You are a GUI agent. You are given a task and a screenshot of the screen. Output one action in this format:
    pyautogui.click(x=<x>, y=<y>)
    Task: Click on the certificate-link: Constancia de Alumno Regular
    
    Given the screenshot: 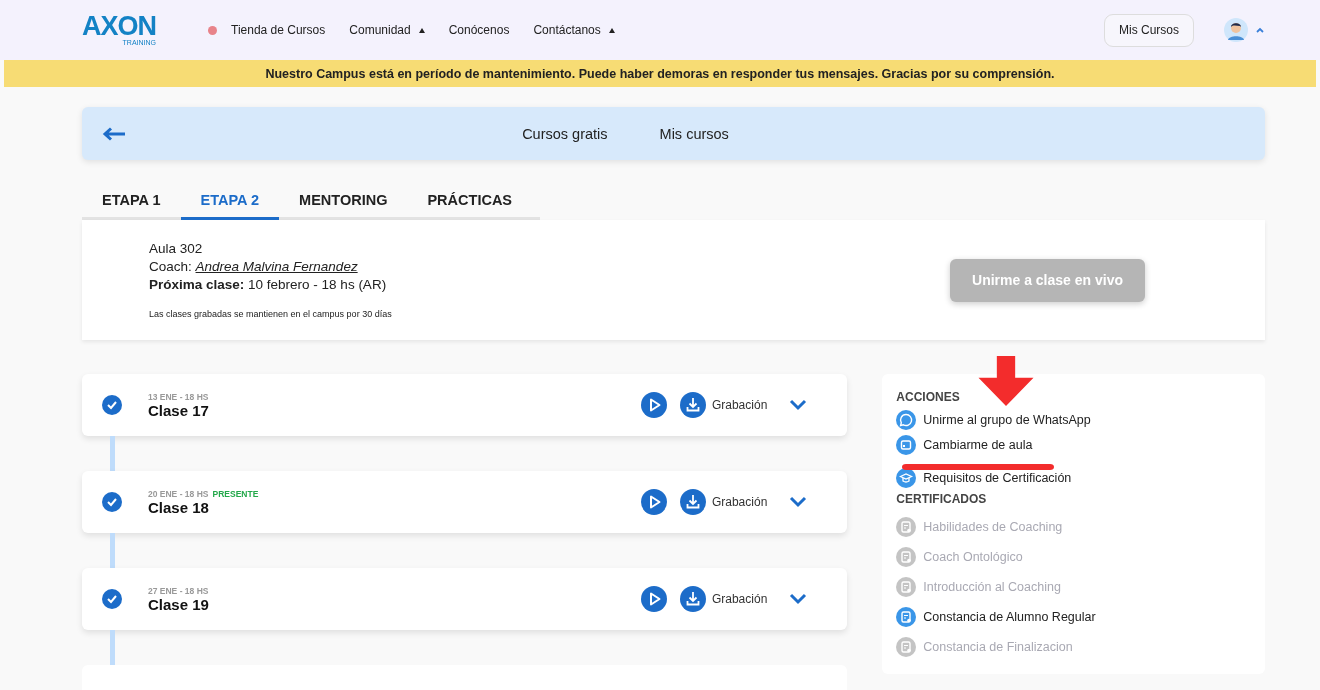 What is the action you would take?
    pyautogui.click(x=1073, y=616)
    